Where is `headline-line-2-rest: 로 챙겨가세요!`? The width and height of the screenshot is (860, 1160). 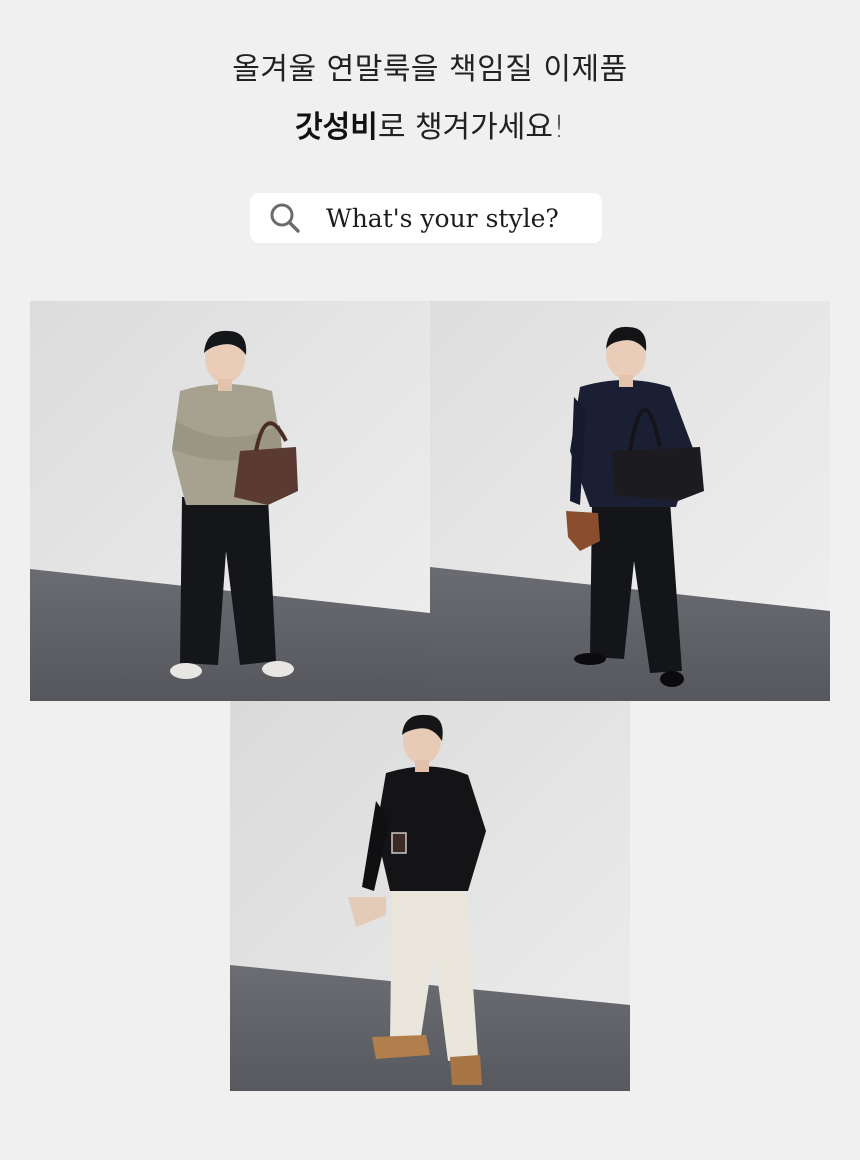
headline-line-2-rest: 로 챙겨가세요! is located at coordinates (471, 127).